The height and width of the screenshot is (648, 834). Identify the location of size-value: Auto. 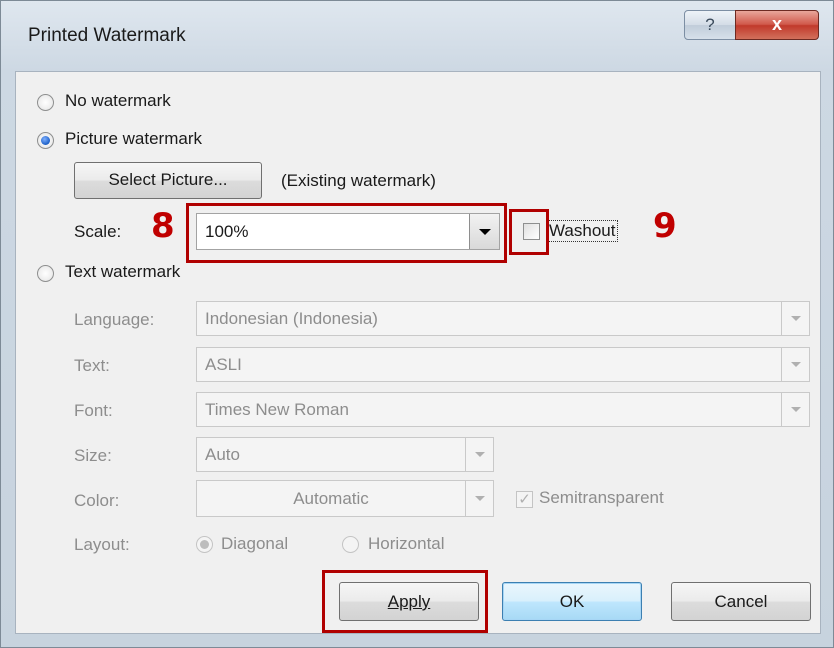
(222, 454).